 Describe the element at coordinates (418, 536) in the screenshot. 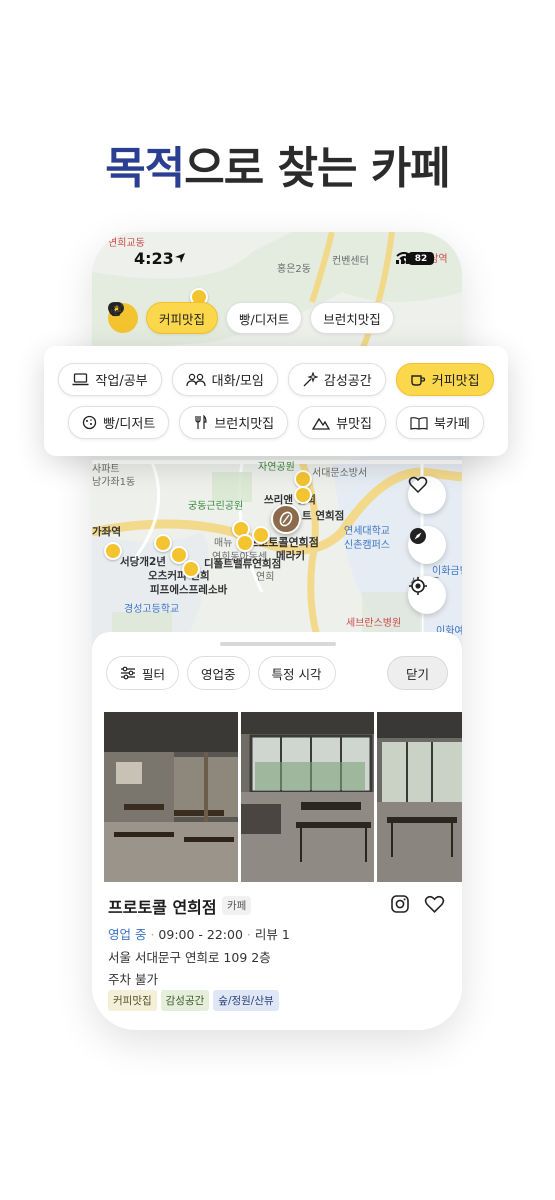

I see `compass-icon` at that location.